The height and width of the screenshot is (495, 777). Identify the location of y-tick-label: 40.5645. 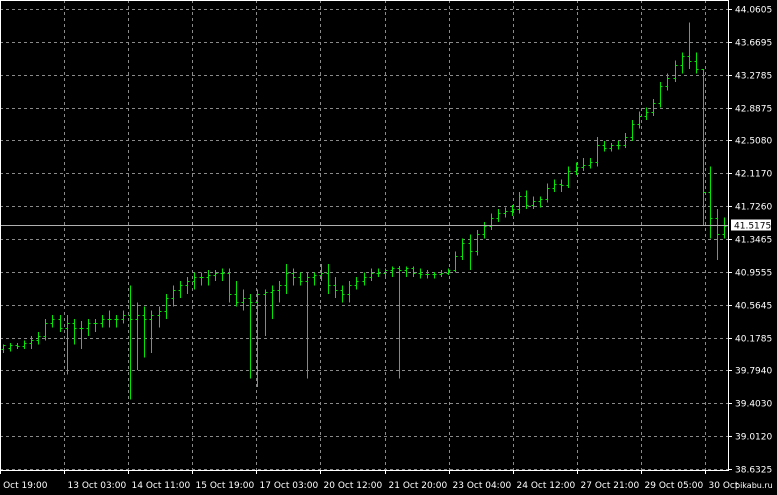
(753, 307).